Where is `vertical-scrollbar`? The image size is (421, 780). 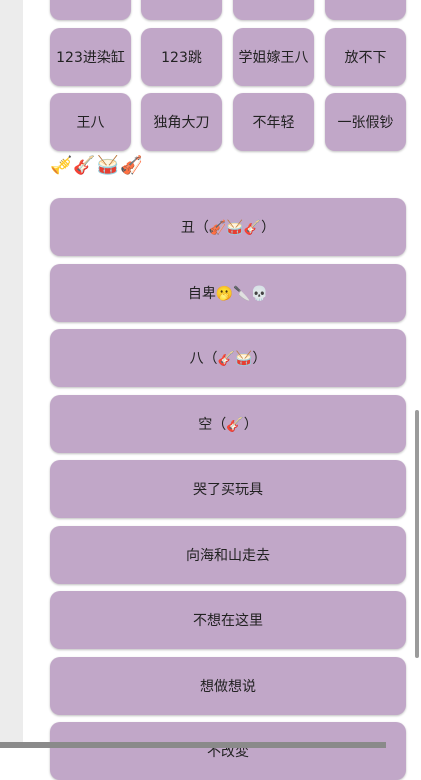 vertical-scrollbar is located at coordinates (417, 534).